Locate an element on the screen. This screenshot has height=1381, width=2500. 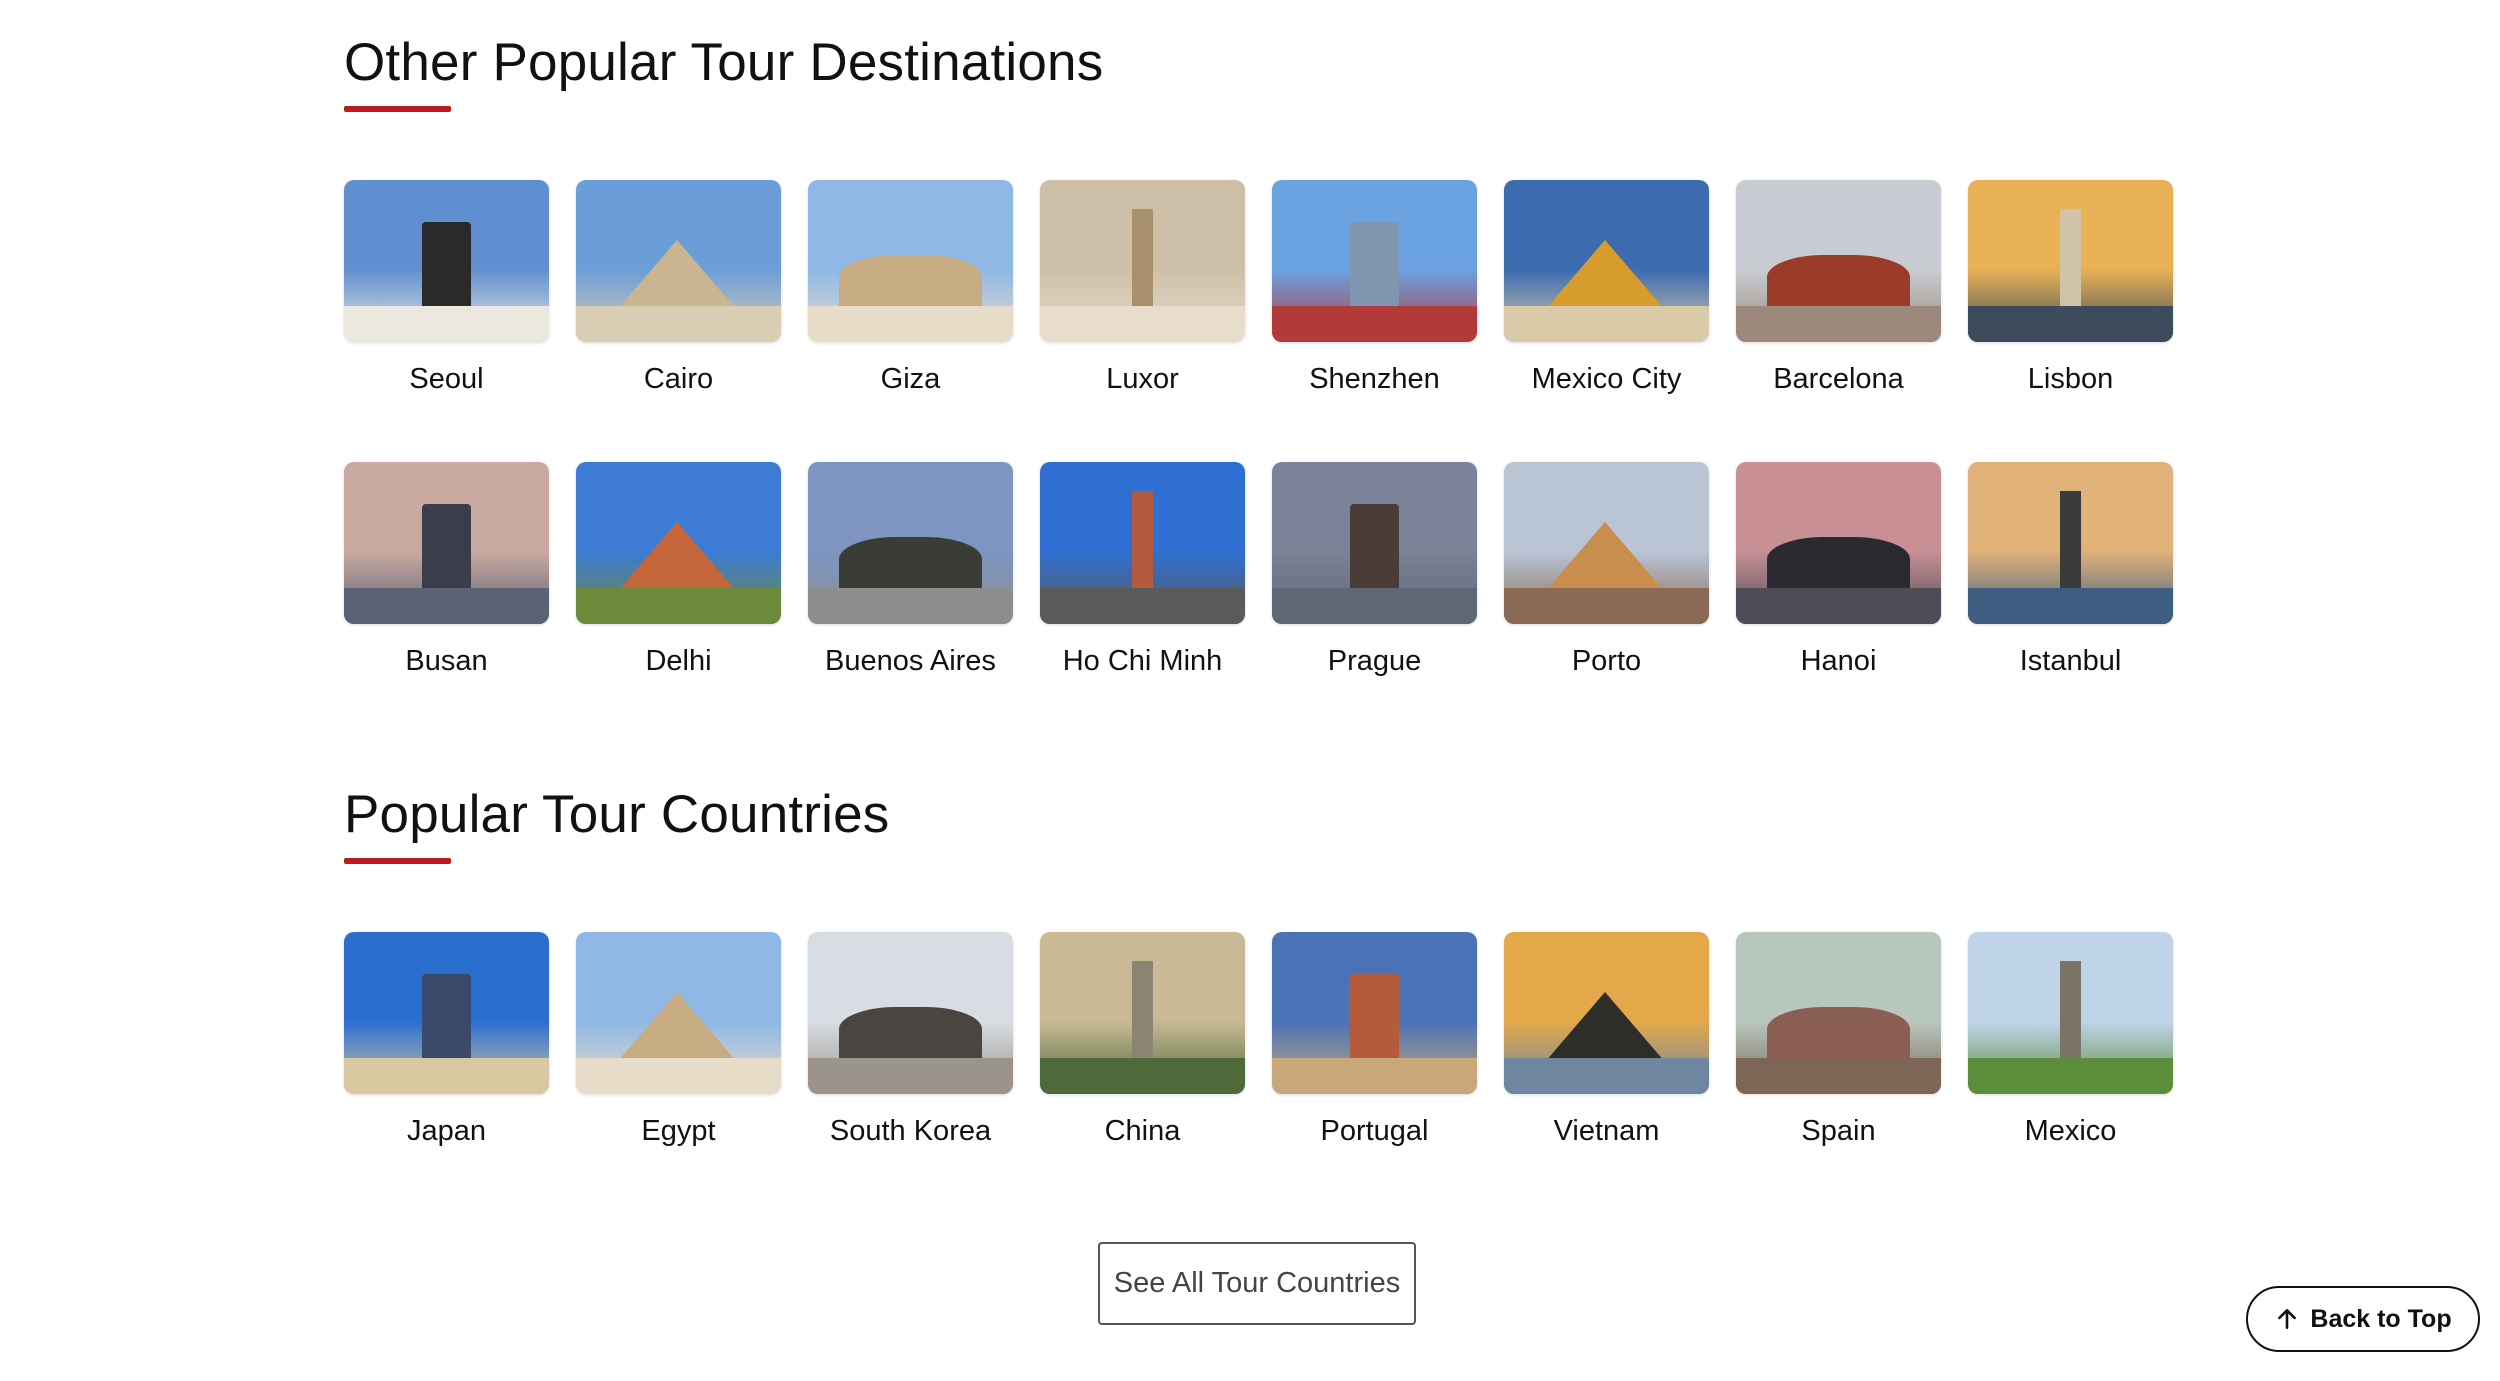
tour-card: South Korea is located at coordinates (910, 1047).